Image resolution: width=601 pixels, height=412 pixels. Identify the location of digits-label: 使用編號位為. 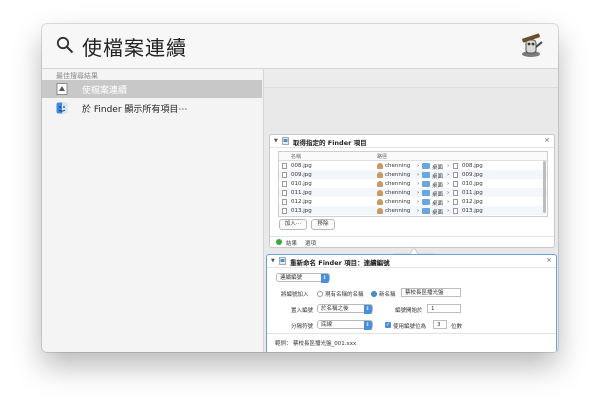
(410, 327).